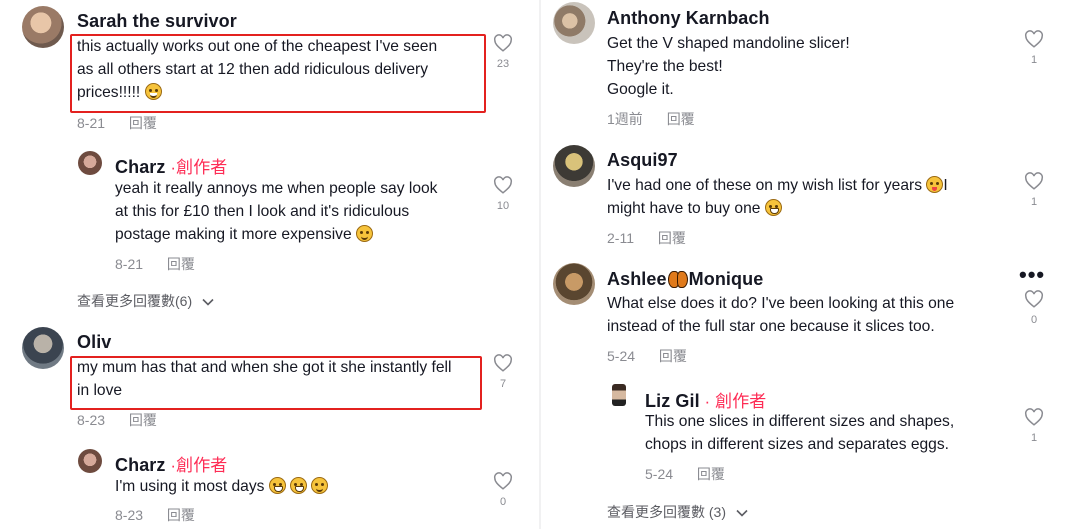  I want to click on view-more-replies: 查看更多回覆數 (3), so click(677, 512).